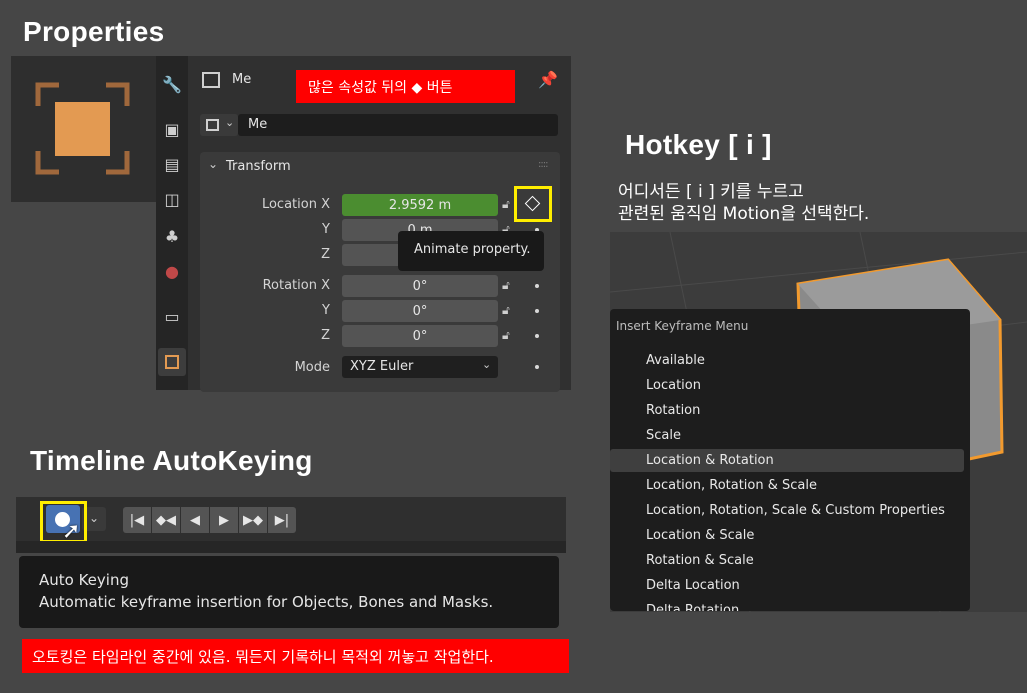 Image resolution: width=1027 pixels, height=693 pixels. I want to click on object-name: Me, so click(242, 79).